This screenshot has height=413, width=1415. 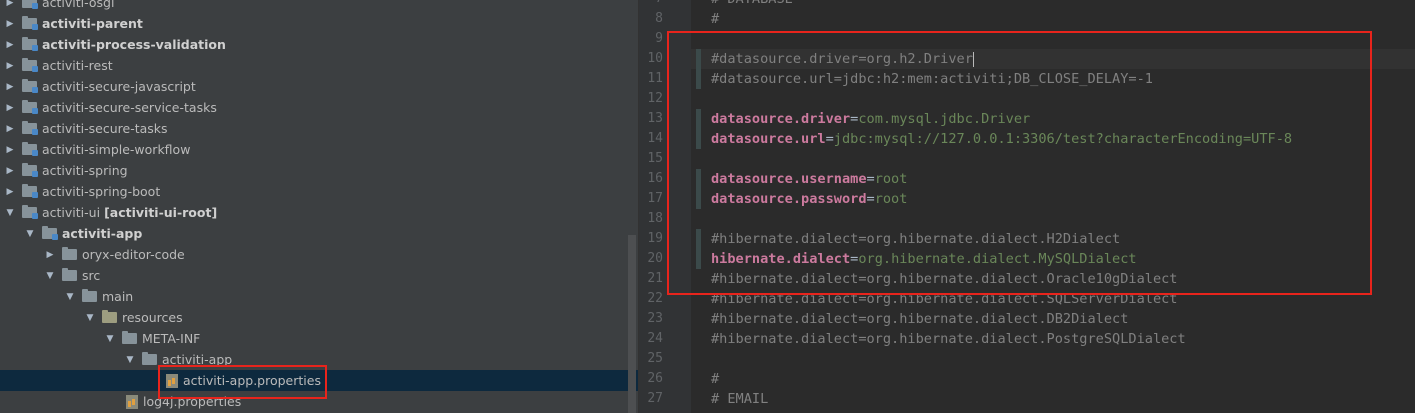 What do you see at coordinates (655, 298) in the screenshot?
I see `line-number: 22` at bounding box center [655, 298].